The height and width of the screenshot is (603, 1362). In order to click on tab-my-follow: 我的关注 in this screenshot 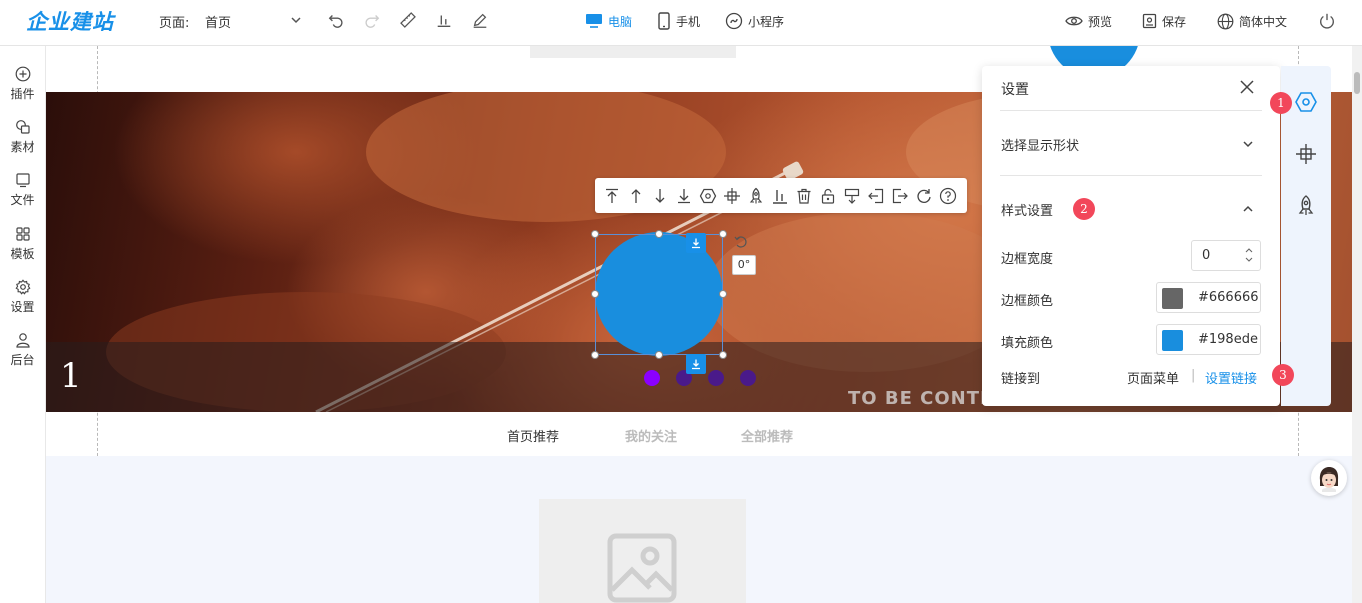, I will do `click(651, 435)`.